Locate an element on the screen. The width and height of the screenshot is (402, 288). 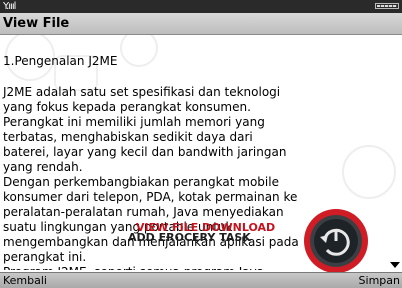
power-restart-badge-icon is located at coordinates (336, 241).